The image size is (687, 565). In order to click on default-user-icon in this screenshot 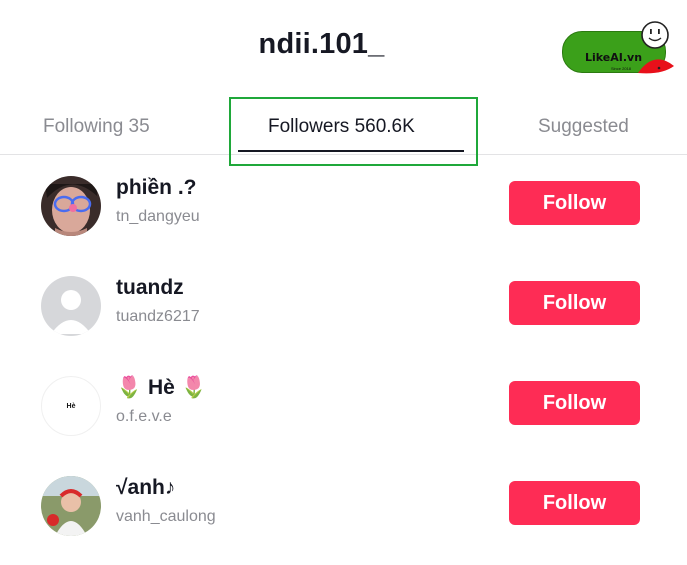, I will do `click(71, 306)`.